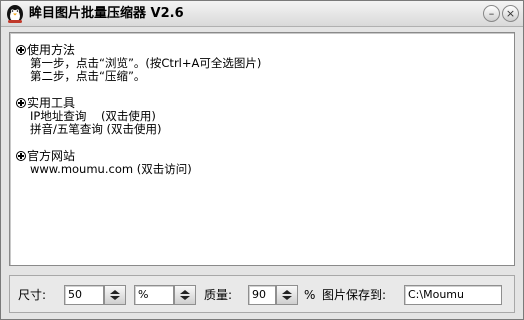  I want to click on section-usage-heading: 使用方法, so click(138, 50).